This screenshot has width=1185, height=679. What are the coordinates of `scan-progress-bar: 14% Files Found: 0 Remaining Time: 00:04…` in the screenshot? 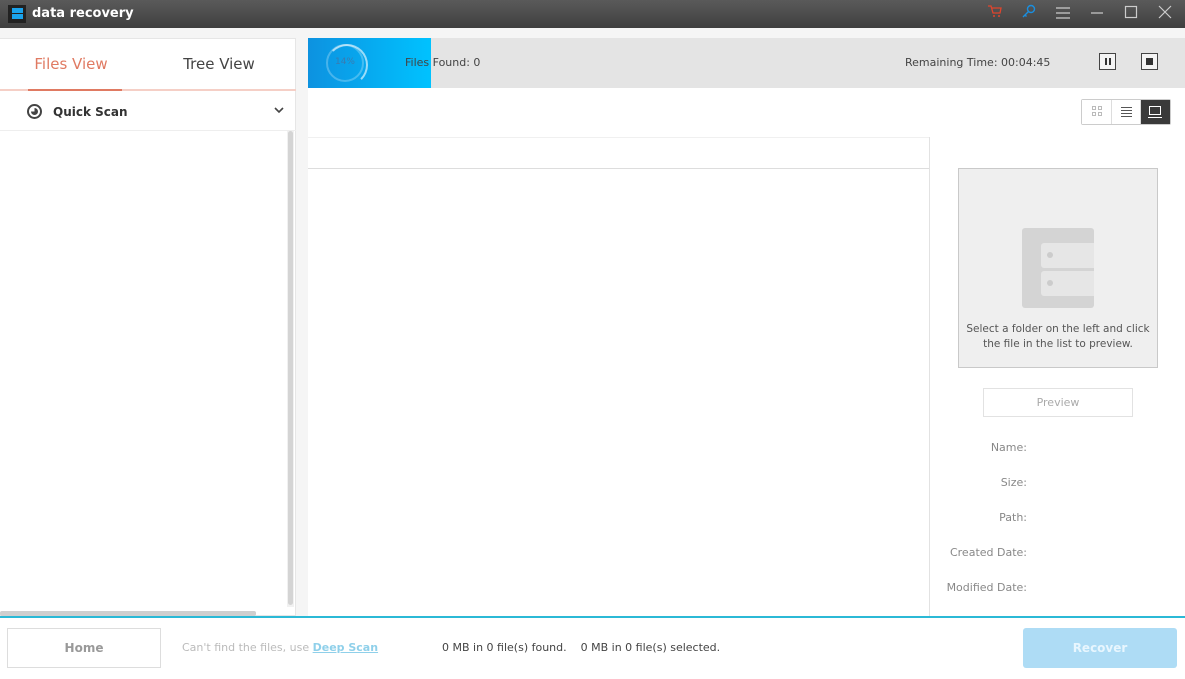 It's located at (746, 63).